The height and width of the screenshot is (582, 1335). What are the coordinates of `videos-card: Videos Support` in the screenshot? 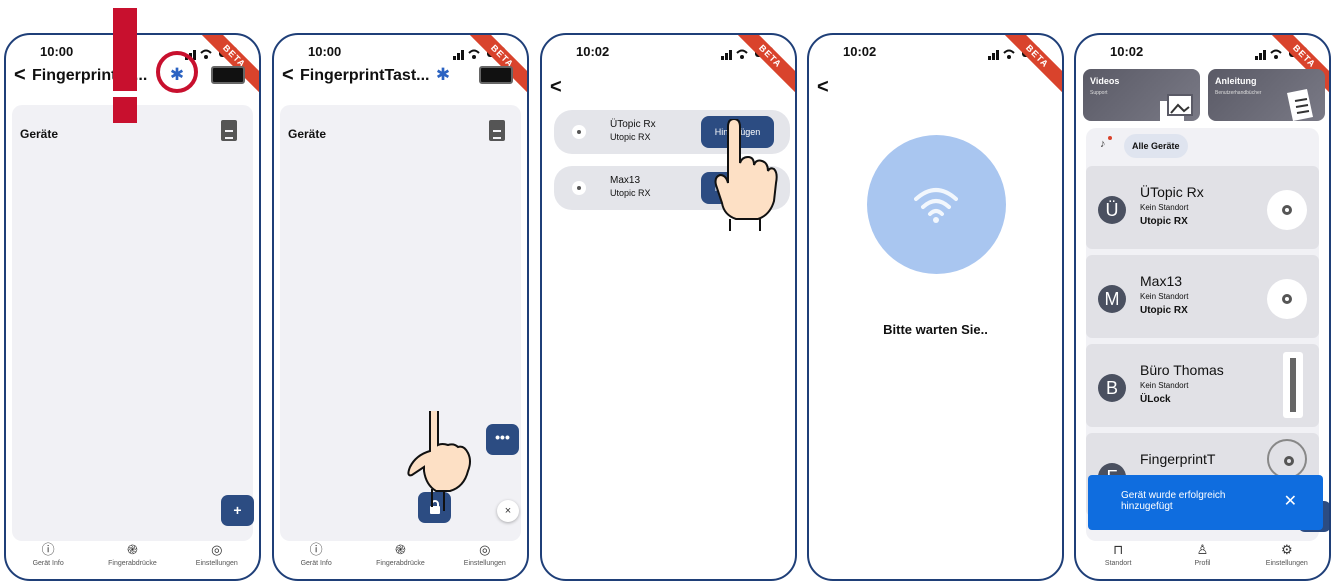 It's located at (1141, 95).